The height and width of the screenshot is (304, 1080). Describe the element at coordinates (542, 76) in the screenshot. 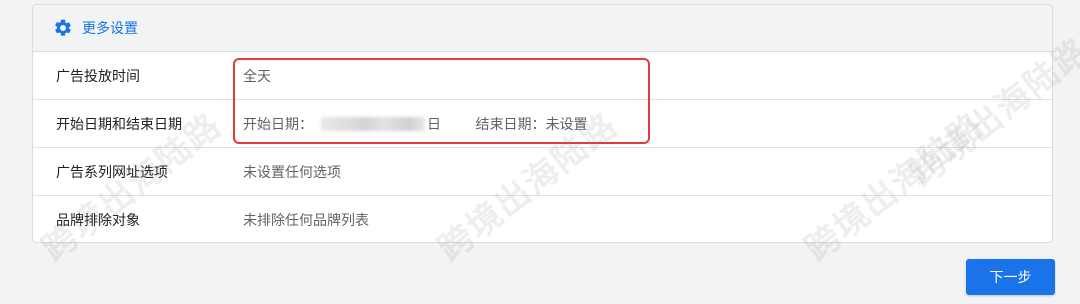

I see `ad-schedule-row: 广告投放时间 全天` at that location.